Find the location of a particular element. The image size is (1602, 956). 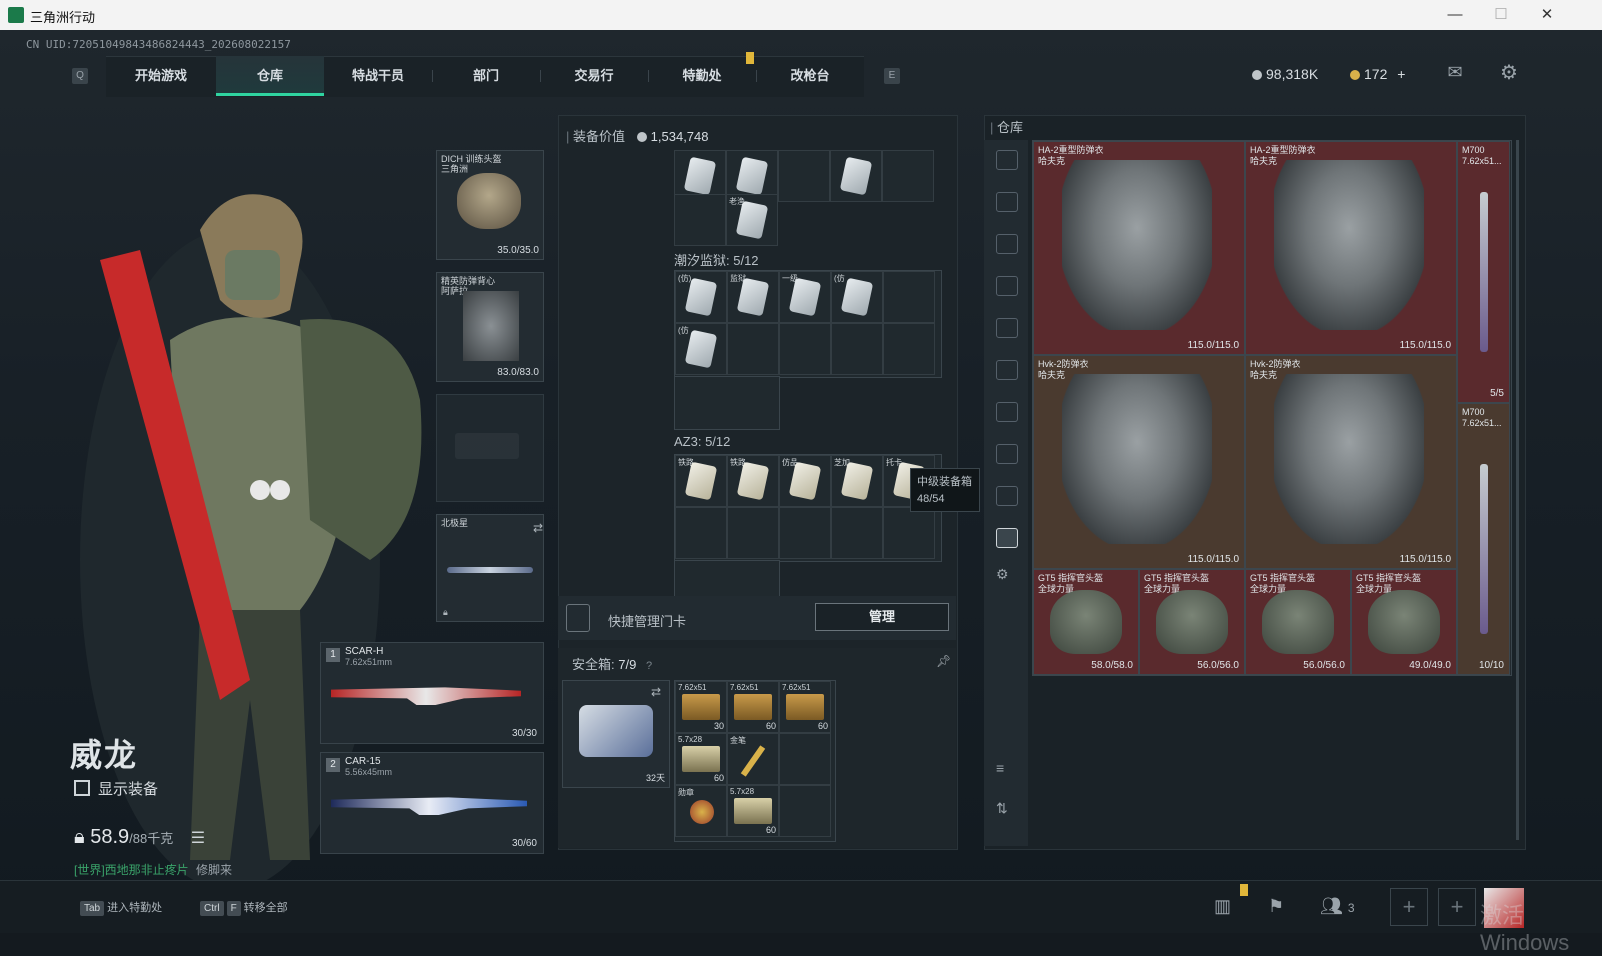

close-button: ✕ is located at coordinates (1547, 15).